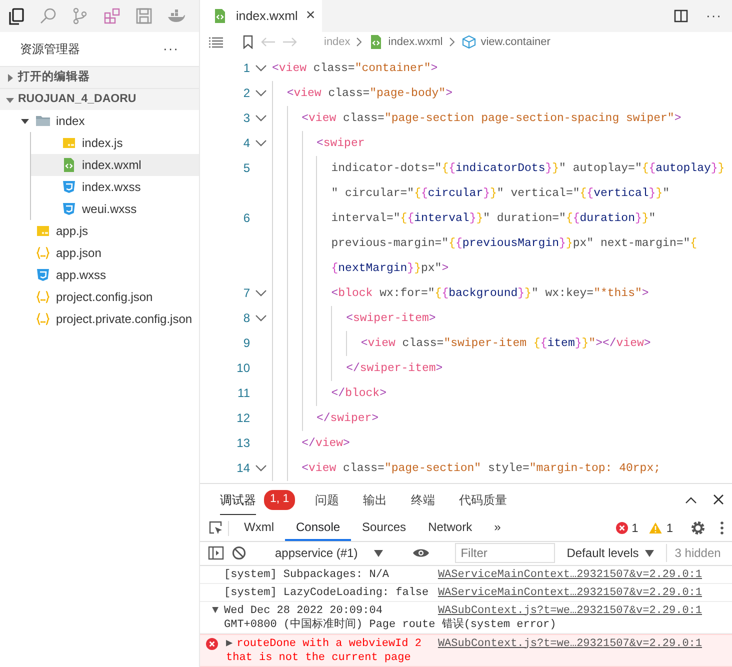 The width and height of the screenshot is (732, 667). What do you see at coordinates (115, 187) in the screenshot?
I see `tree-item: index.wxss` at bounding box center [115, 187].